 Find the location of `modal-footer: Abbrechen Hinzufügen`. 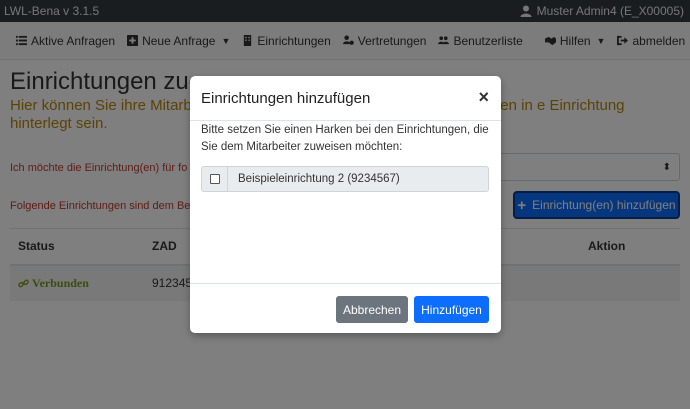

modal-footer: Abbrechen Hinzufügen is located at coordinates (345, 308).